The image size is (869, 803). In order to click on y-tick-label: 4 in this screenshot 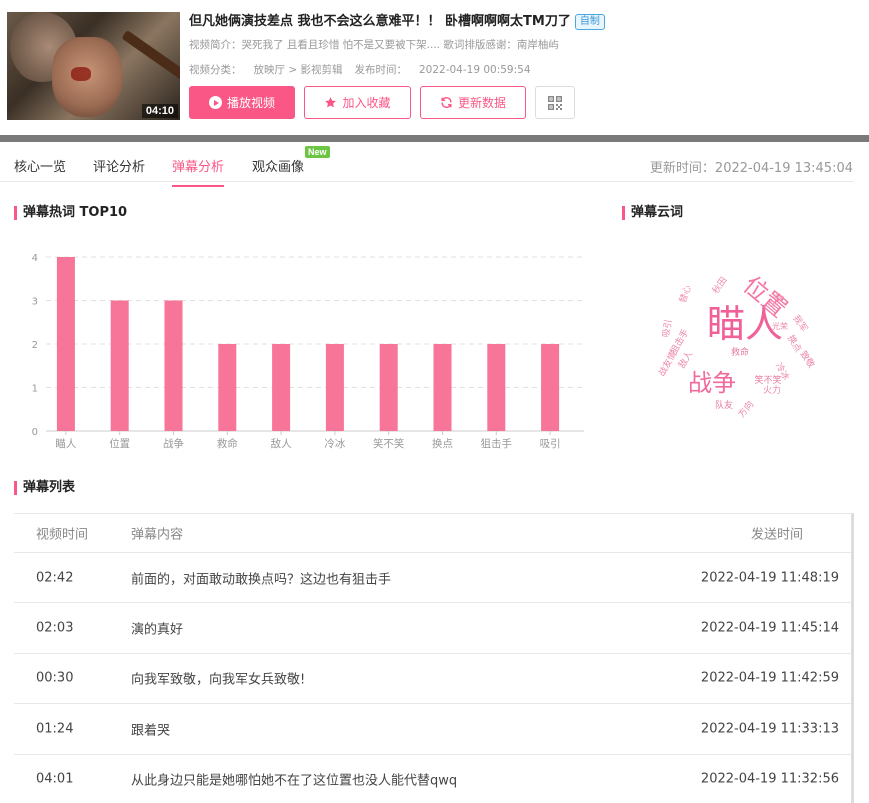, I will do `click(35, 258)`.